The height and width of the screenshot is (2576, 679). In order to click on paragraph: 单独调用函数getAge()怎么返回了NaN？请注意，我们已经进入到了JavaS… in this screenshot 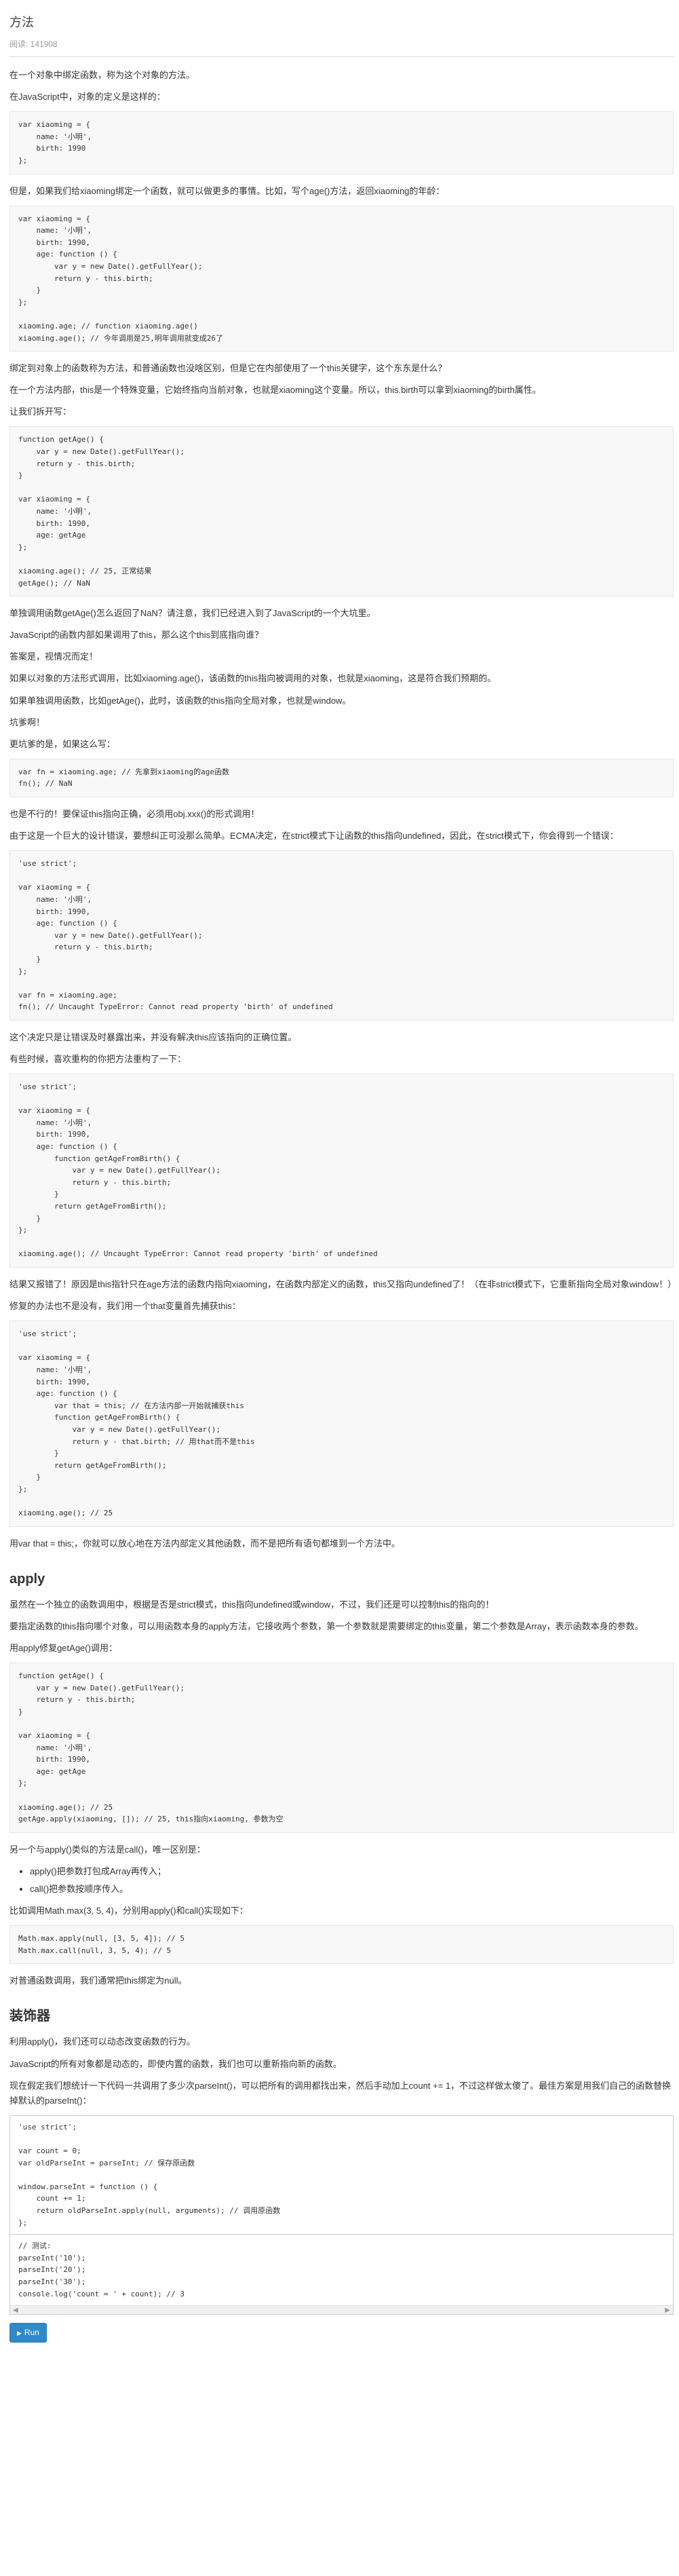, I will do `click(193, 613)`.